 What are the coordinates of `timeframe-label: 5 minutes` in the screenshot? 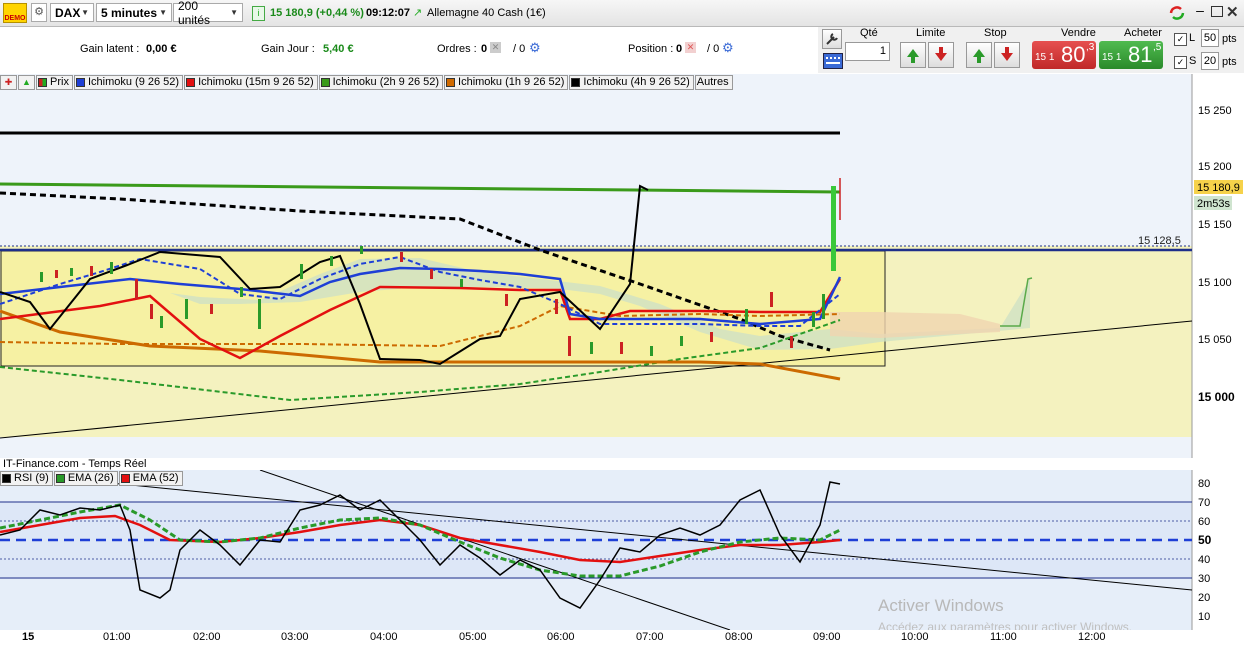 It's located at (129, 12).